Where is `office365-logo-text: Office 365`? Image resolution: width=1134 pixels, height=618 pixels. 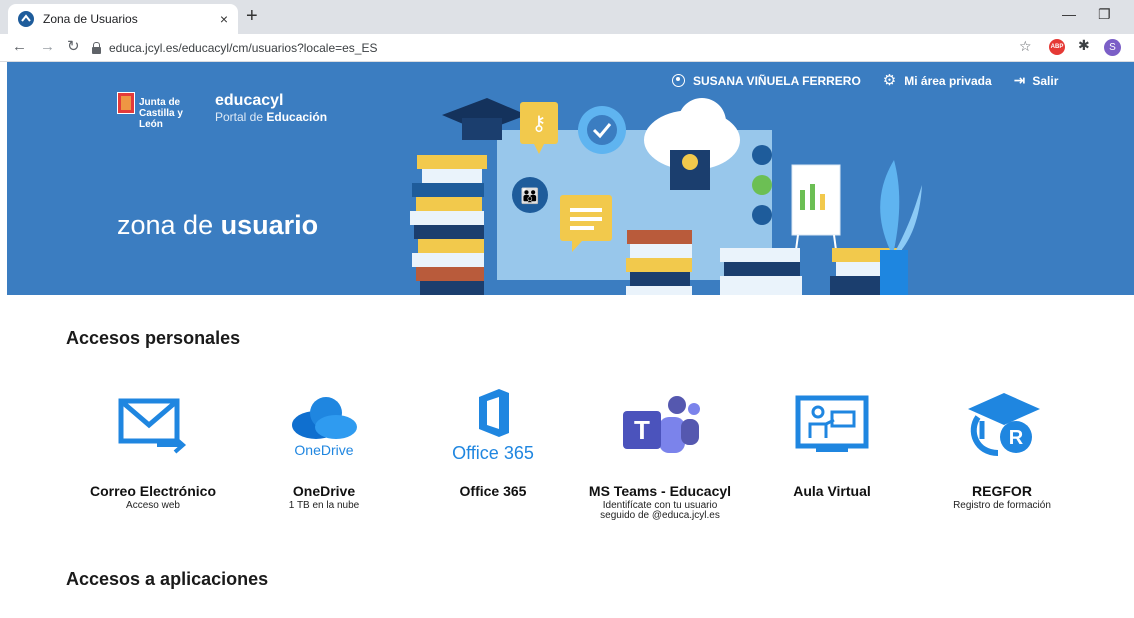 office365-logo-text: Office 365 is located at coordinates (493, 452).